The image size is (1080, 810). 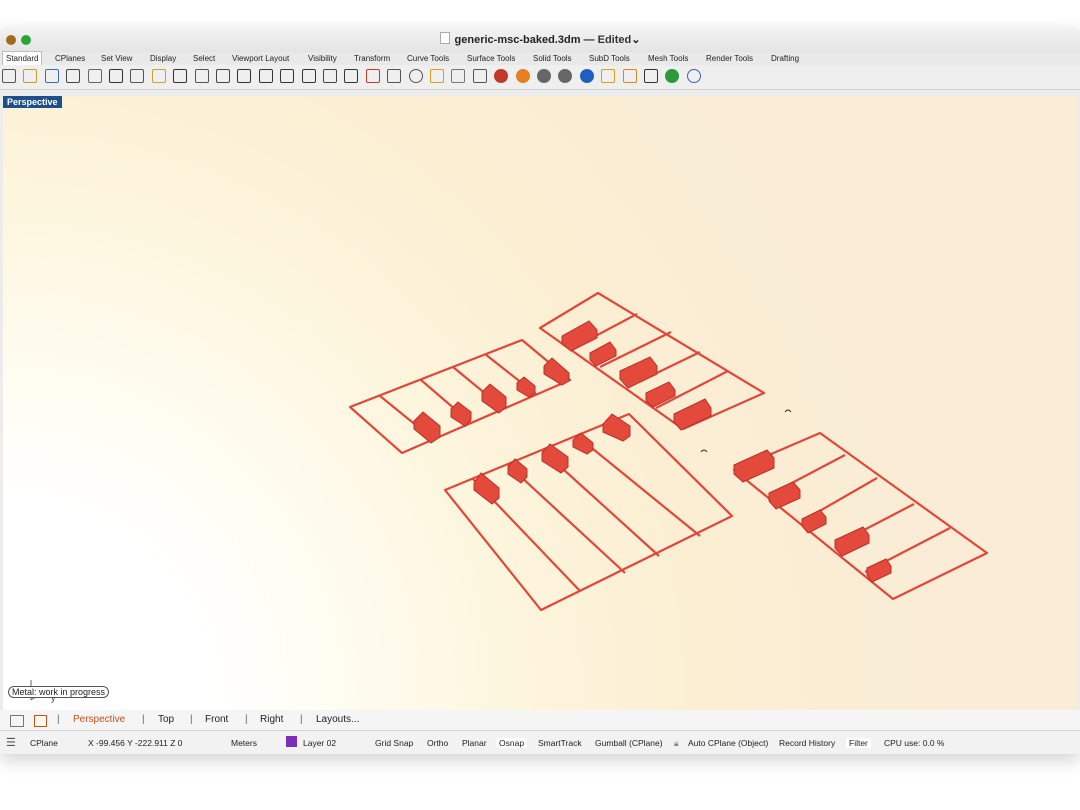 What do you see at coordinates (44, 743) in the screenshot?
I see `cplane-label: CPlane` at bounding box center [44, 743].